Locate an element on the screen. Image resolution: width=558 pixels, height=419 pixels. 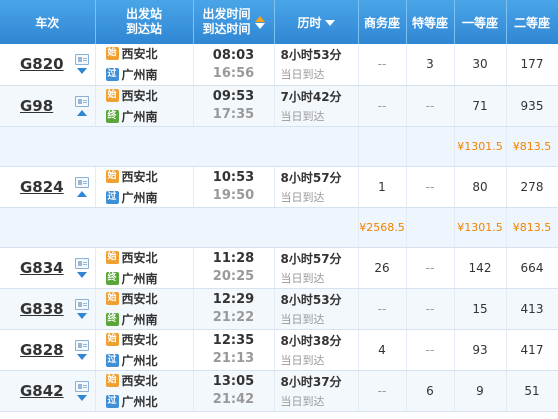
header-stations: 出发站 到达站 is located at coordinates (144, 22).